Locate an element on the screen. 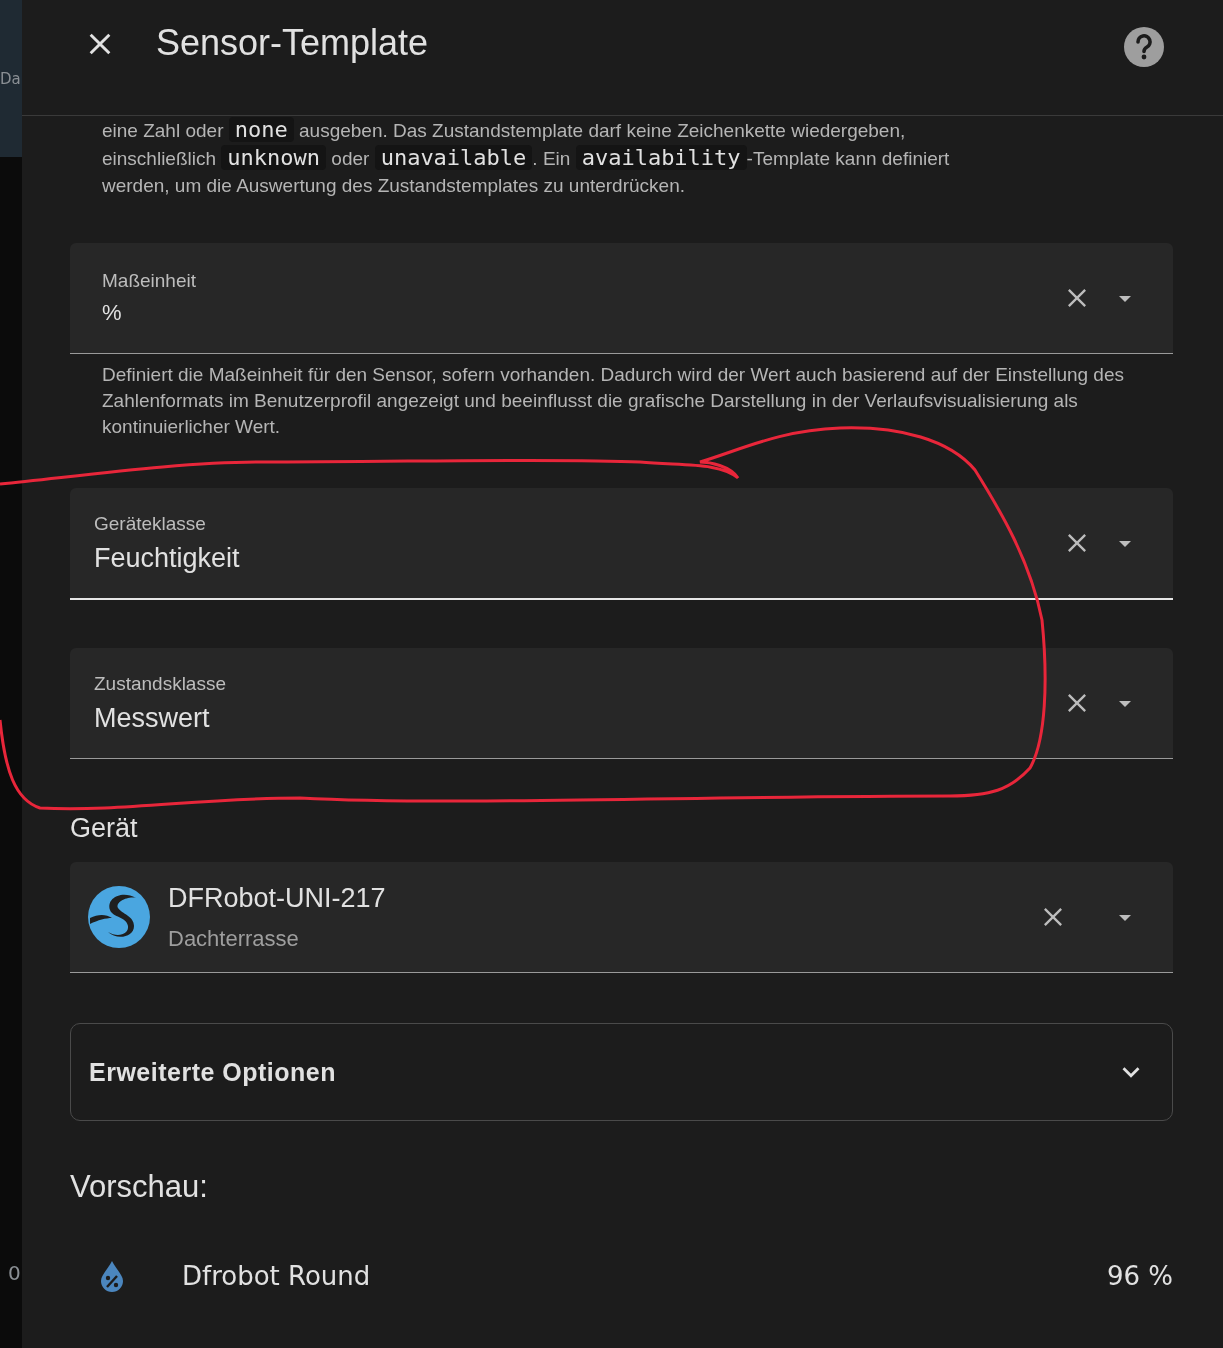 The height and width of the screenshot is (1348, 1223). select-field: Maßeinheit % is located at coordinates (621, 298).